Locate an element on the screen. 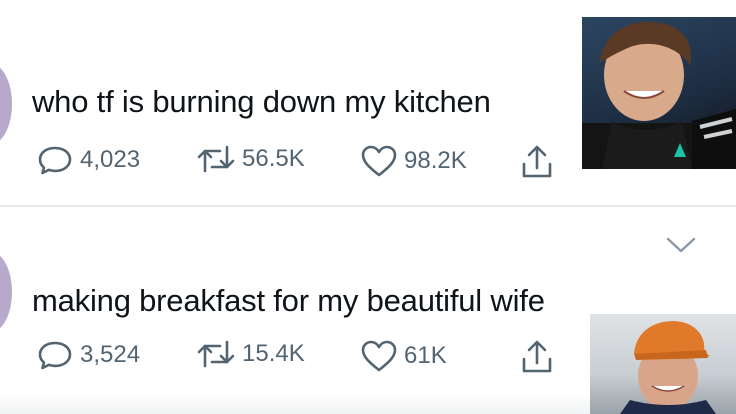 Image resolution: width=736 pixels, height=414 pixels. like-count: 98.2K is located at coordinates (435, 160).